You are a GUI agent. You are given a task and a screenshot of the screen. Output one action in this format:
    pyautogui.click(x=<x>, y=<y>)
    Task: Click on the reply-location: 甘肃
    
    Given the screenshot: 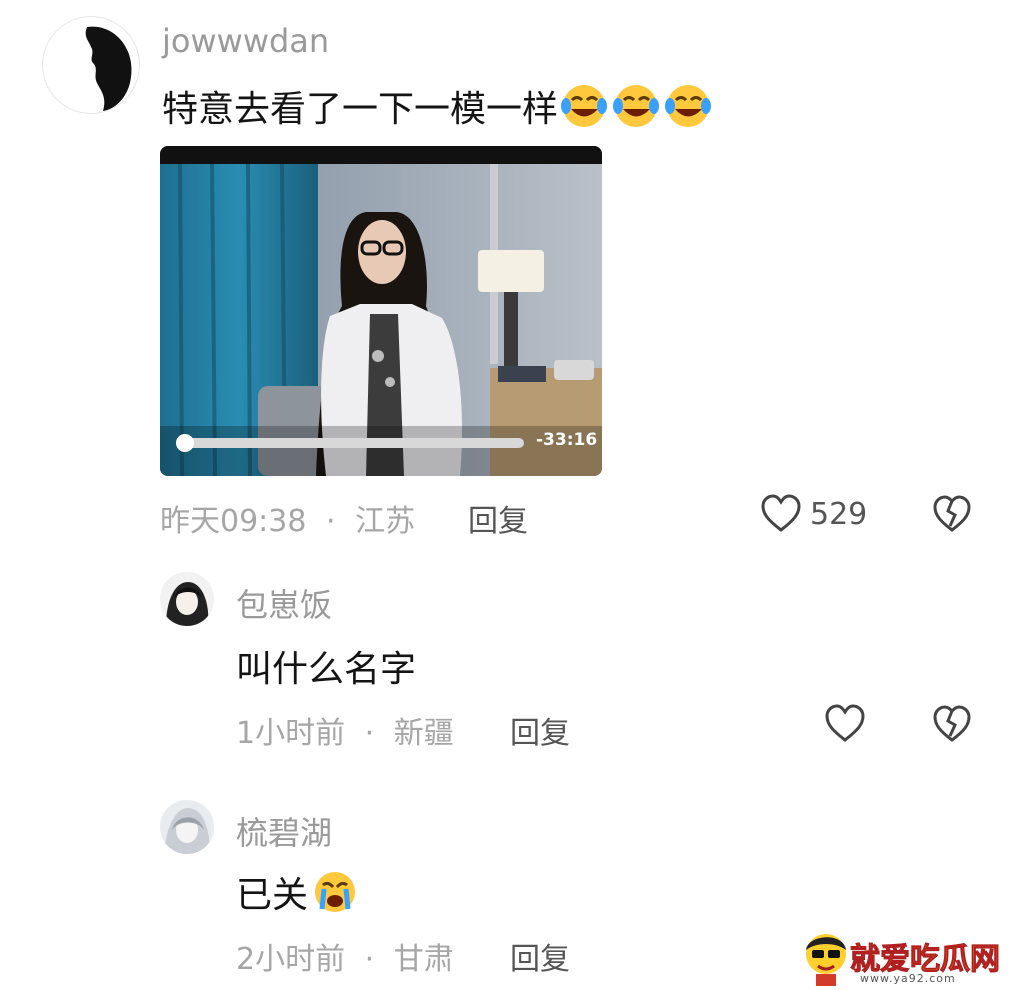 What is the action you would take?
    pyautogui.click(x=423, y=959)
    